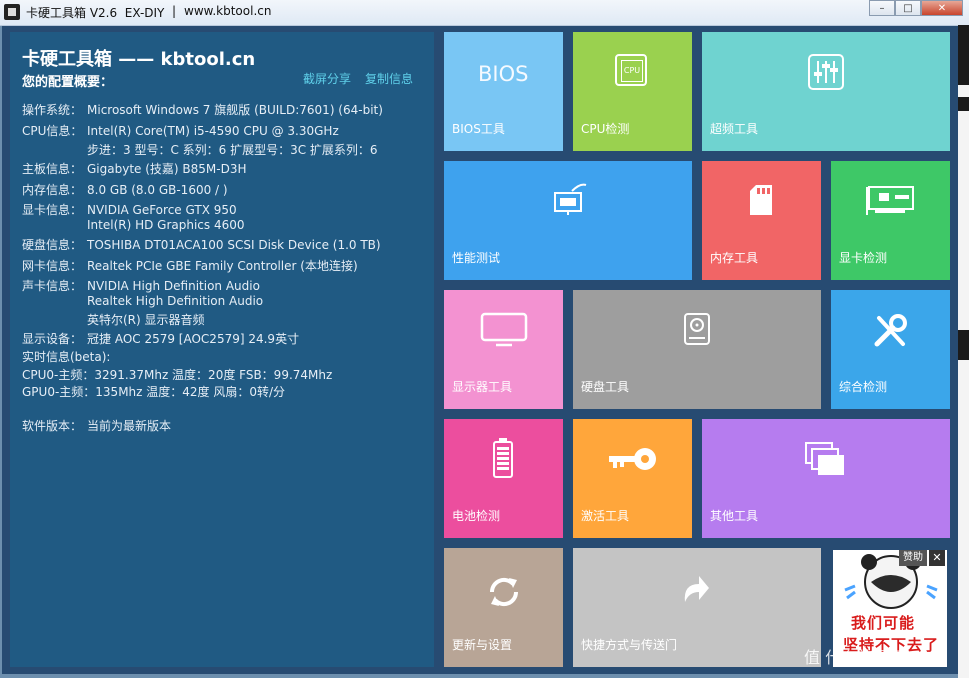 The height and width of the screenshot is (678, 969). I want to click on display-icon, so click(504, 329).